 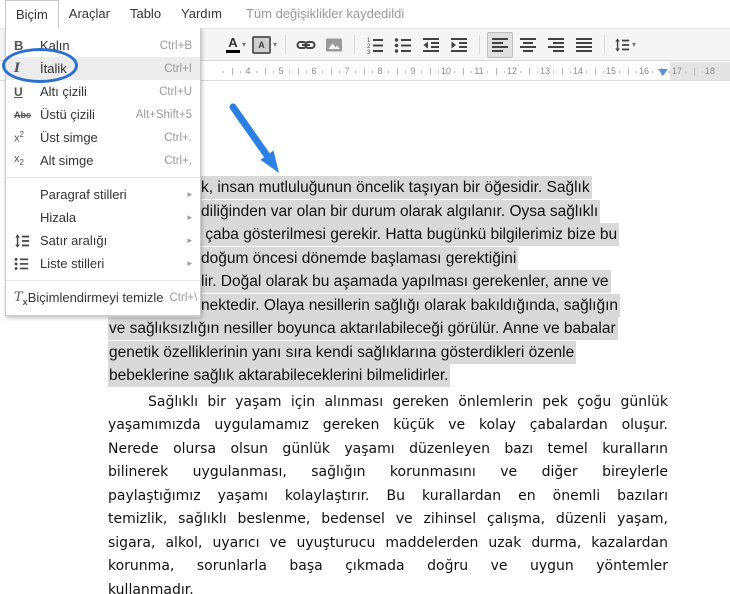 I want to click on menu-item-hizala: Hizala ▸, so click(x=103, y=217).